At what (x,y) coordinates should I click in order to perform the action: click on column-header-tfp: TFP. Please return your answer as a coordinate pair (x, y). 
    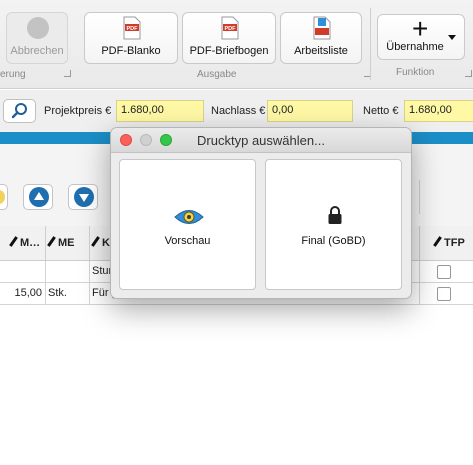
    Looking at the image, I should click on (446, 243).